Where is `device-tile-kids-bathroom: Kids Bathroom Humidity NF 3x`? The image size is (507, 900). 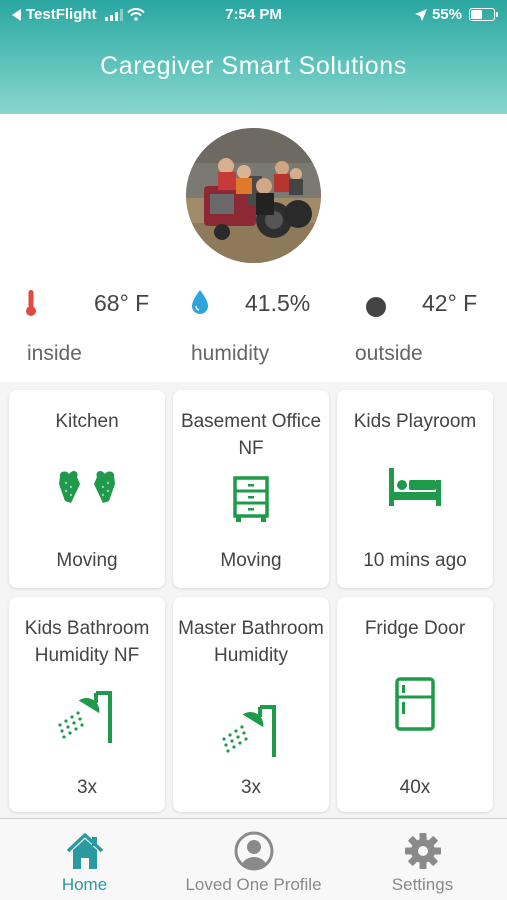
device-tile-kids-bathroom: Kids Bathroom Humidity NF 3x is located at coordinates (87, 704).